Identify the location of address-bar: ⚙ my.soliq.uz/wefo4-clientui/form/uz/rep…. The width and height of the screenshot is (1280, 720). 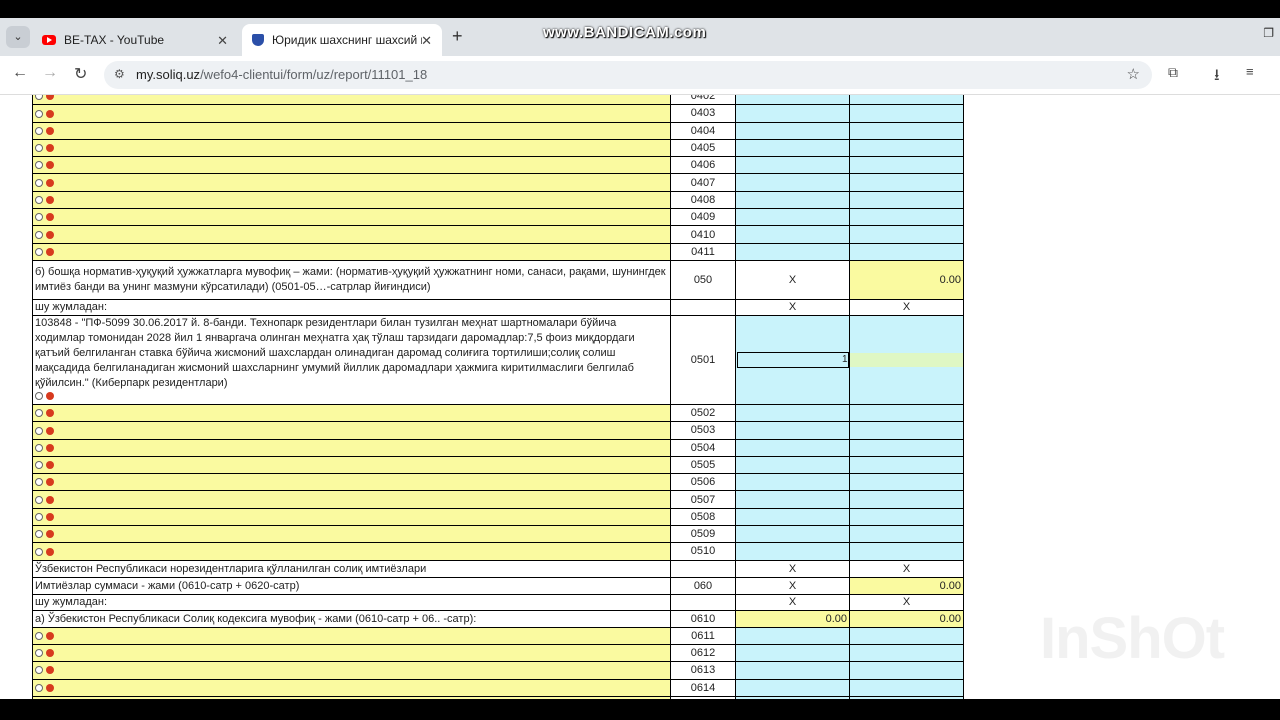
(628, 75).